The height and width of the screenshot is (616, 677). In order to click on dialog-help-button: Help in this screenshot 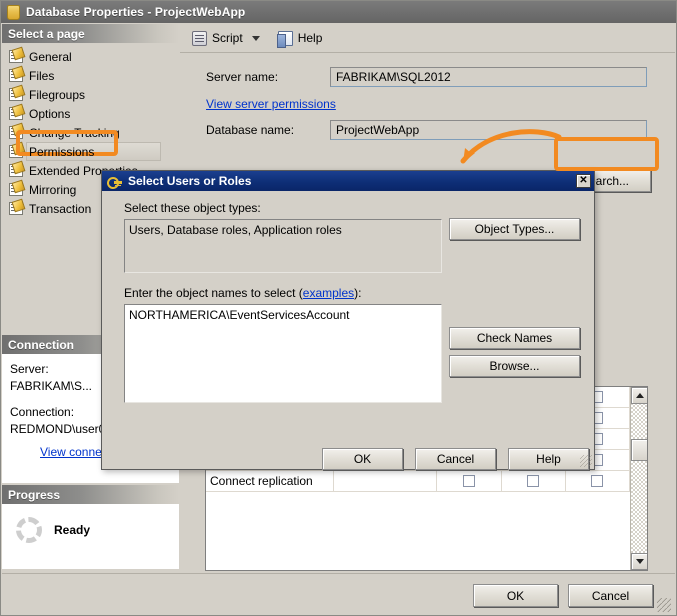, I will do `click(548, 459)`.